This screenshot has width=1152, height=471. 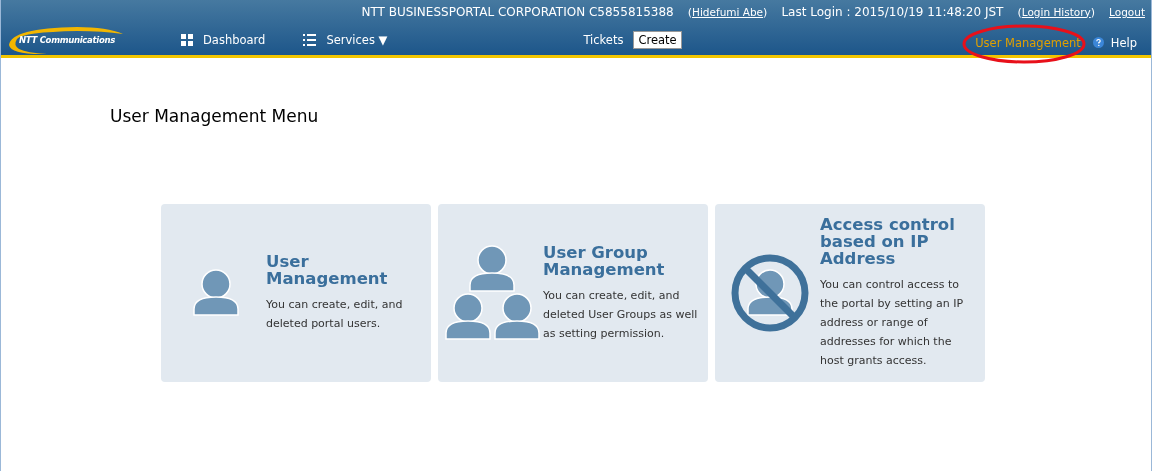 What do you see at coordinates (1098, 42) in the screenshot?
I see `help-icon` at bounding box center [1098, 42].